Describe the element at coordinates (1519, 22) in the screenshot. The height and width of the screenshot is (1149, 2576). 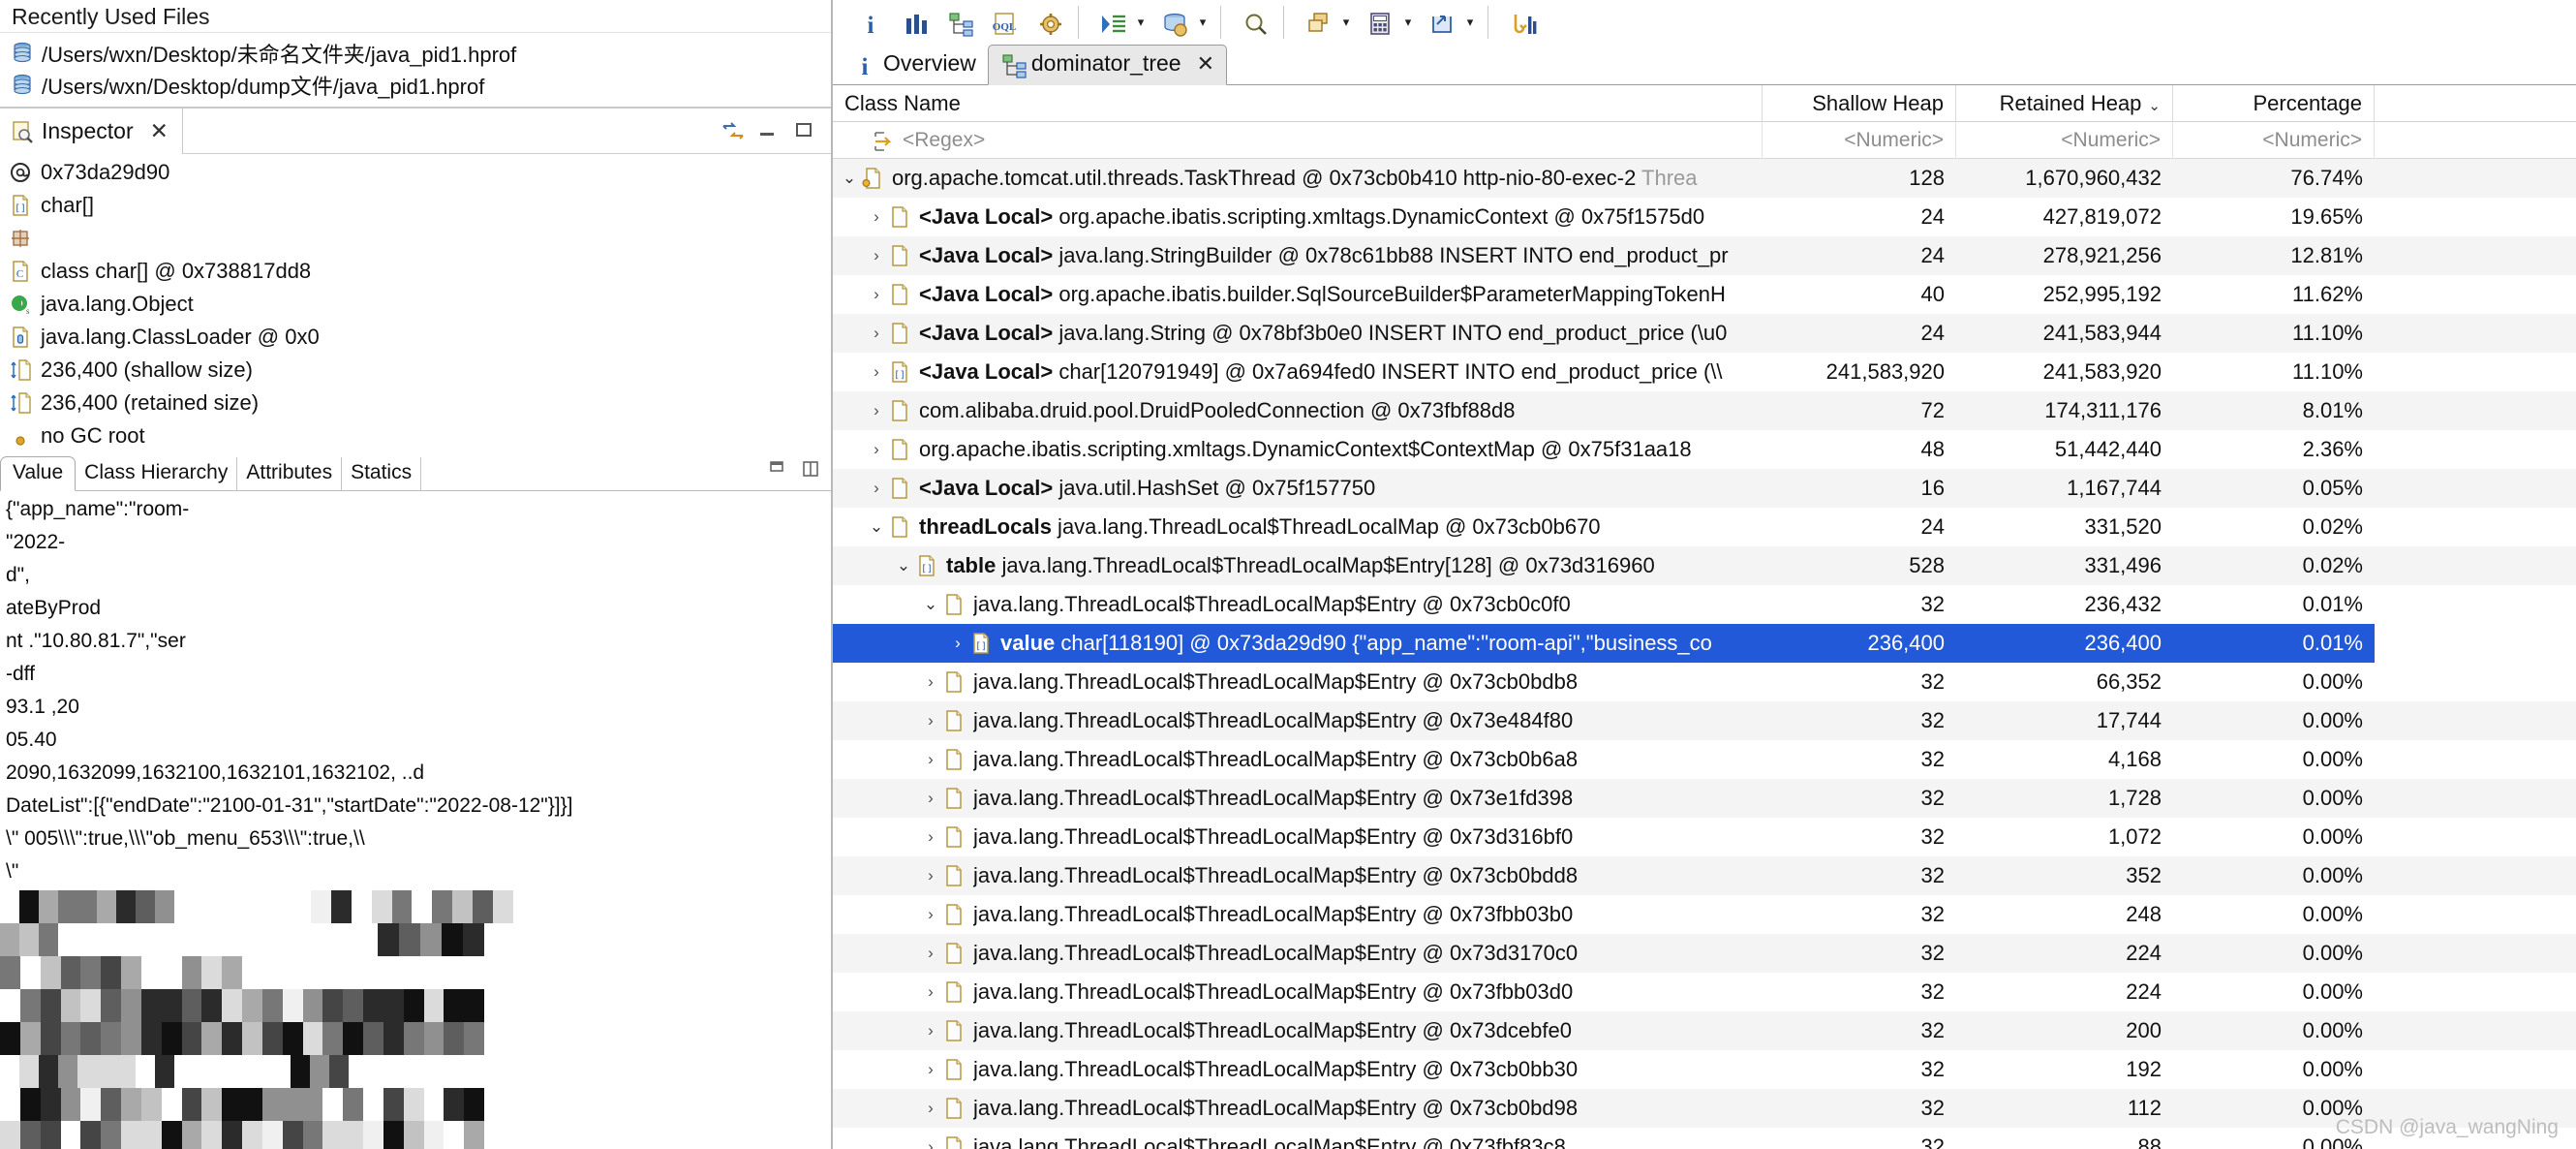
I see `toolbar-button-compare` at that location.